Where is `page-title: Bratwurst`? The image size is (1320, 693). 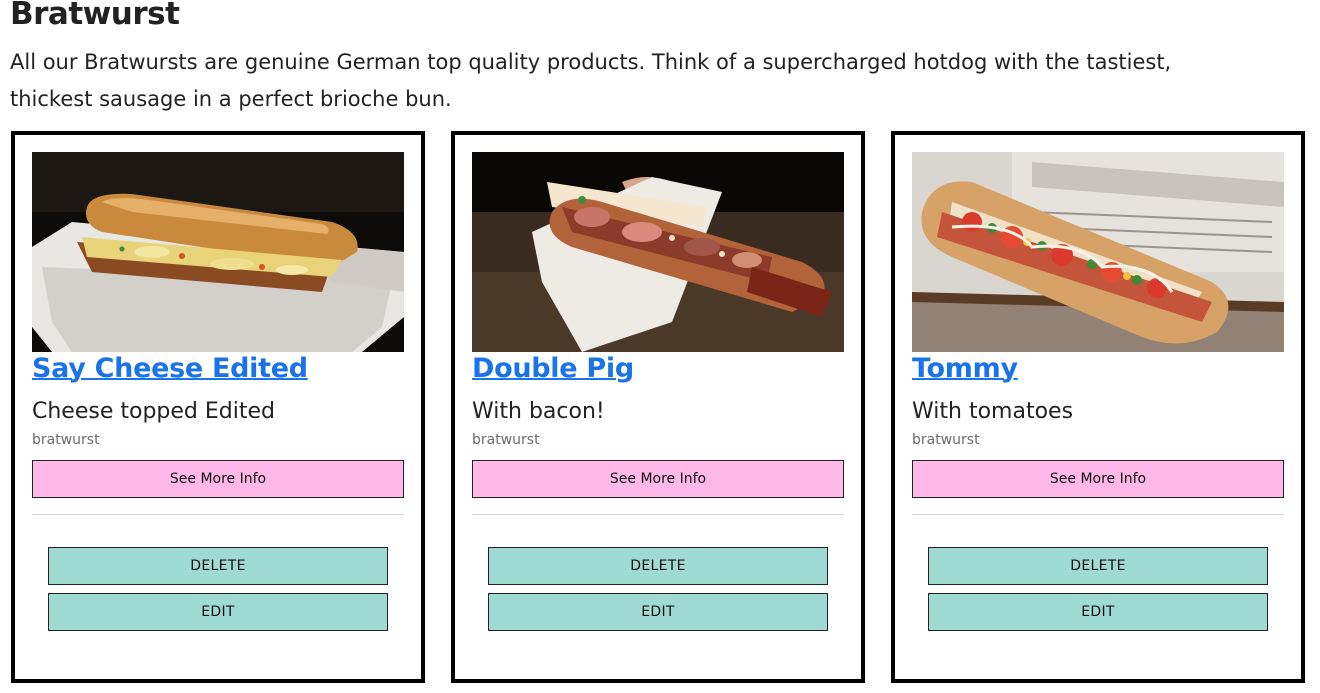 page-title: Bratwurst is located at coordinates (95, 16).